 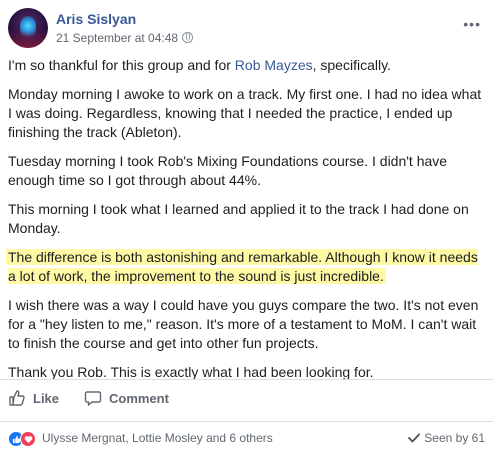 I want to click on avatar-tint, so click(x=28, y=39).